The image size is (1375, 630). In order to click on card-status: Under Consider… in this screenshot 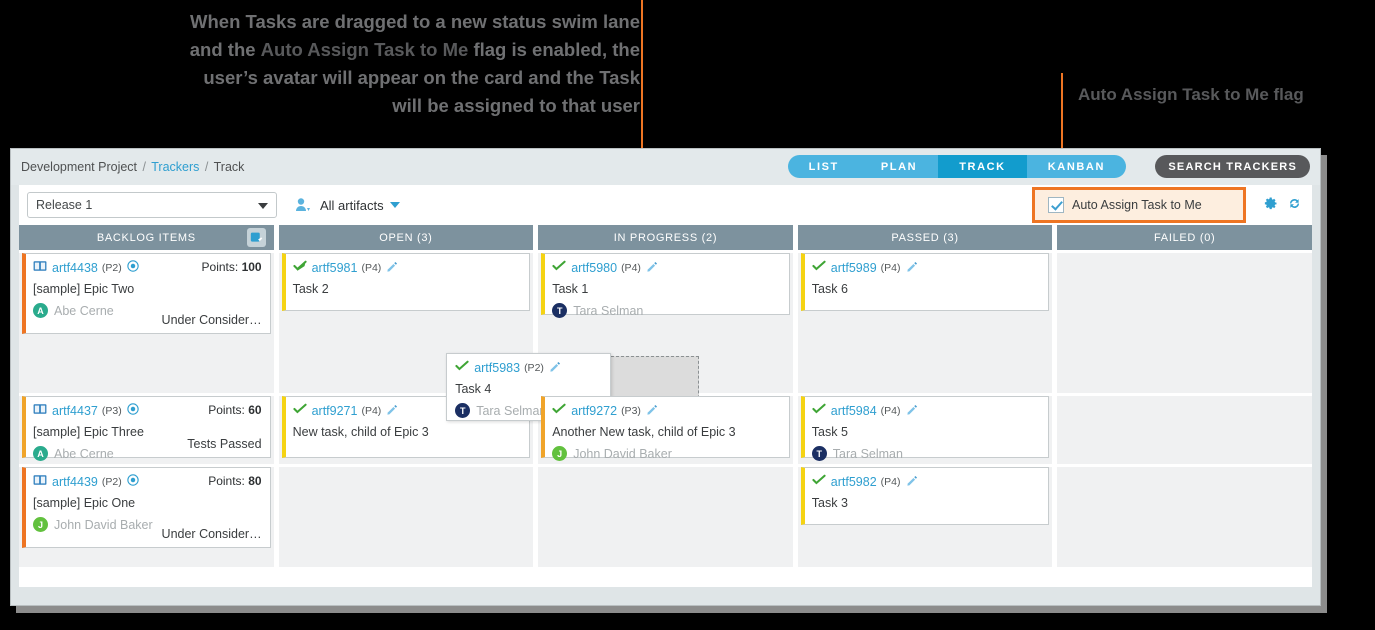, I will do `click(211, 320)`.